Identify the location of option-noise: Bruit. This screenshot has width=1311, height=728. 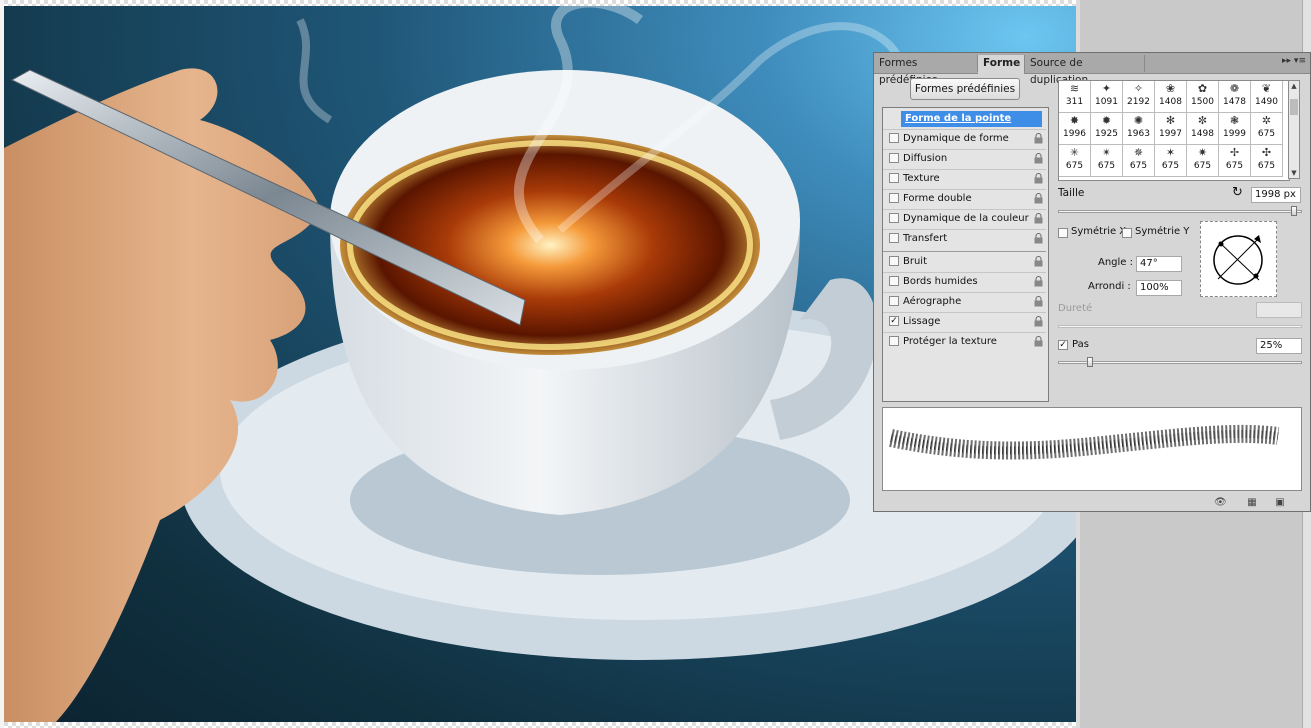
(964, 262).